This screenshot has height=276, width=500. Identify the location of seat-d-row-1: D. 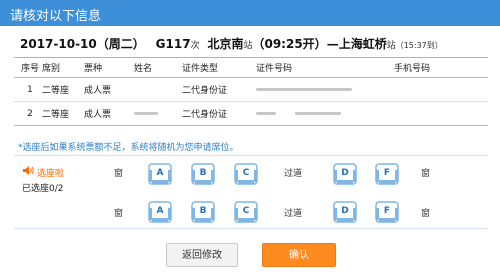
(345, 175).